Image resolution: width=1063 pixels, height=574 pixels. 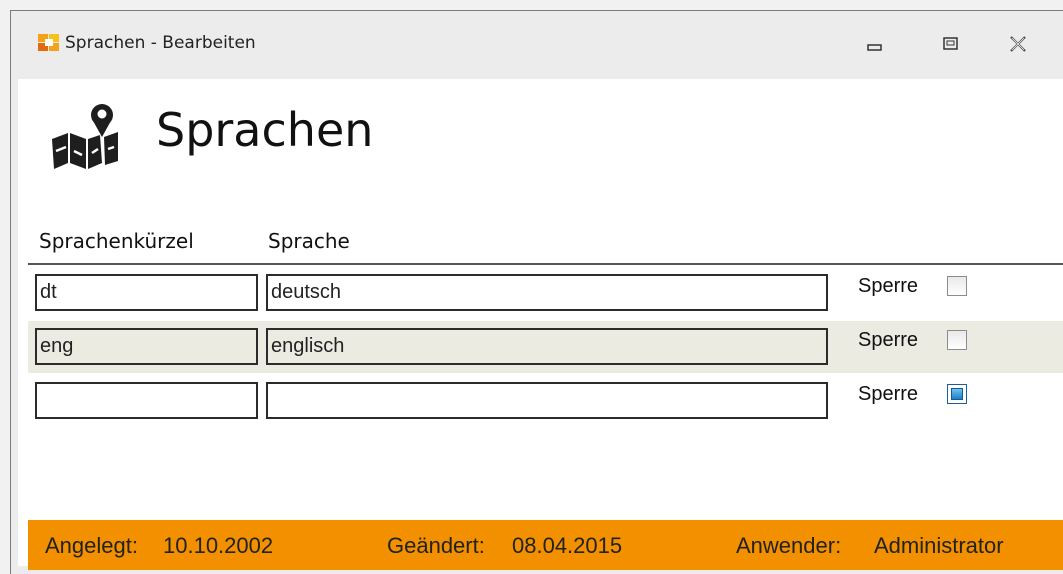 I want to click on changed-label: Geändert:, so click(x=436, y=545).